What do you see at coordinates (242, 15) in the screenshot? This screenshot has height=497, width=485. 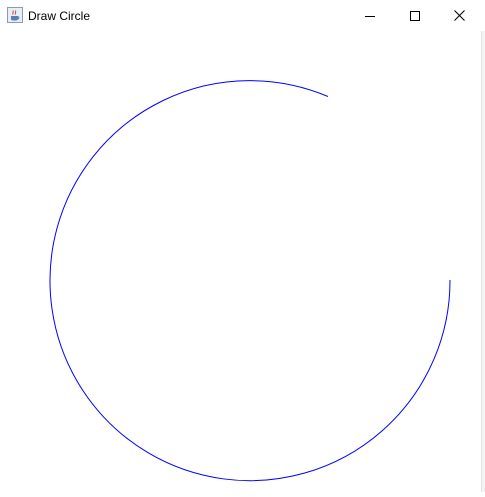 I see `title-bar: Draw Circle` at bounding box center [242, 15].